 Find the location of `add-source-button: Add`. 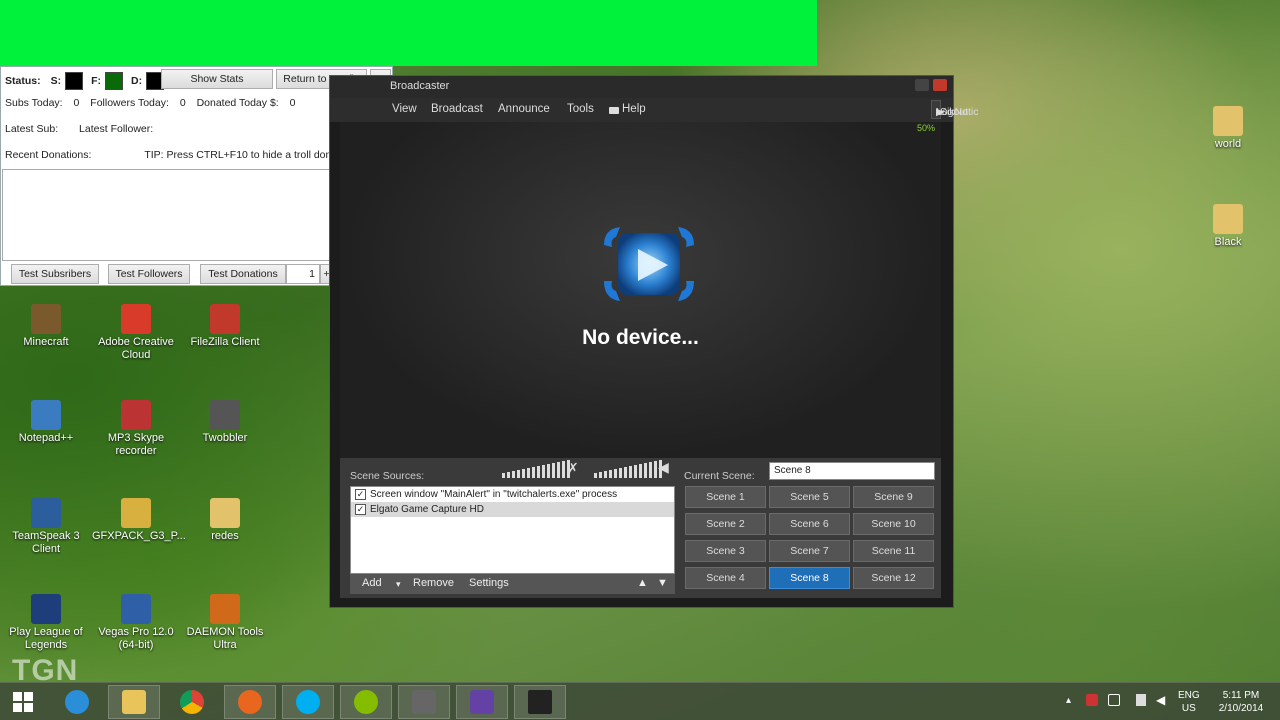

add-source-button: Add is located at coordinates (372, 583).